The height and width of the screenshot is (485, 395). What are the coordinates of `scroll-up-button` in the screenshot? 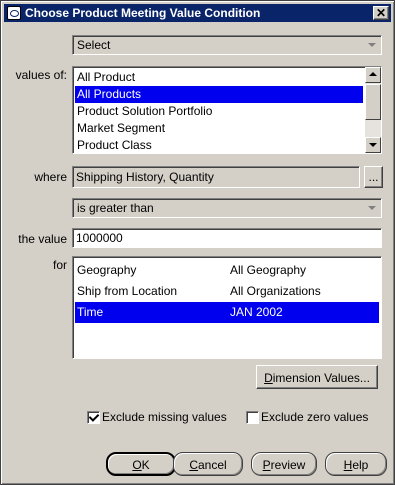 It's located at (373, 75).